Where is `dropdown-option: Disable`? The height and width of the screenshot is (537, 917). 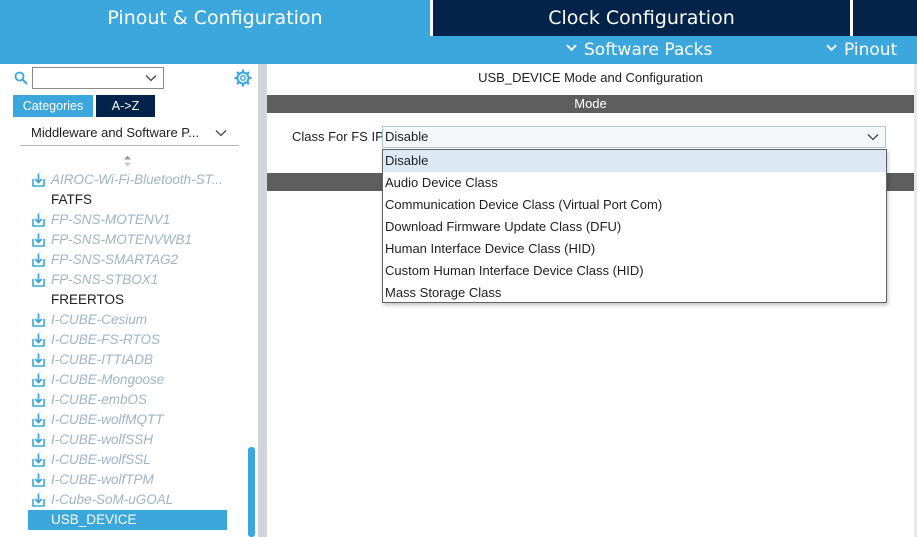 dropdown-option: Disable is located at coordinates (634, 161).